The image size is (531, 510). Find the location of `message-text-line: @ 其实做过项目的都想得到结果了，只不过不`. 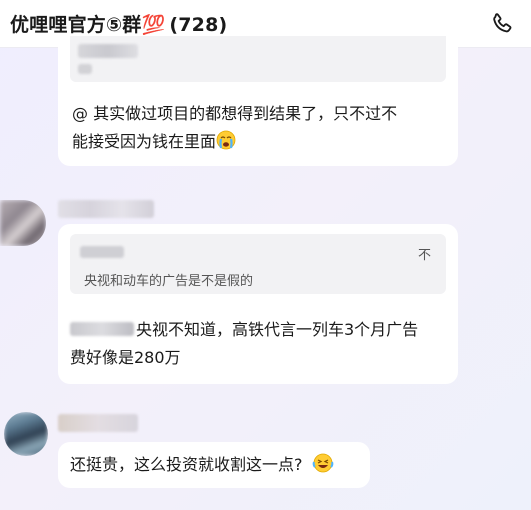

message-text-line: @ 其实做过项目的都想得到结果了，只不过不 is located at coordinates (235, 113).